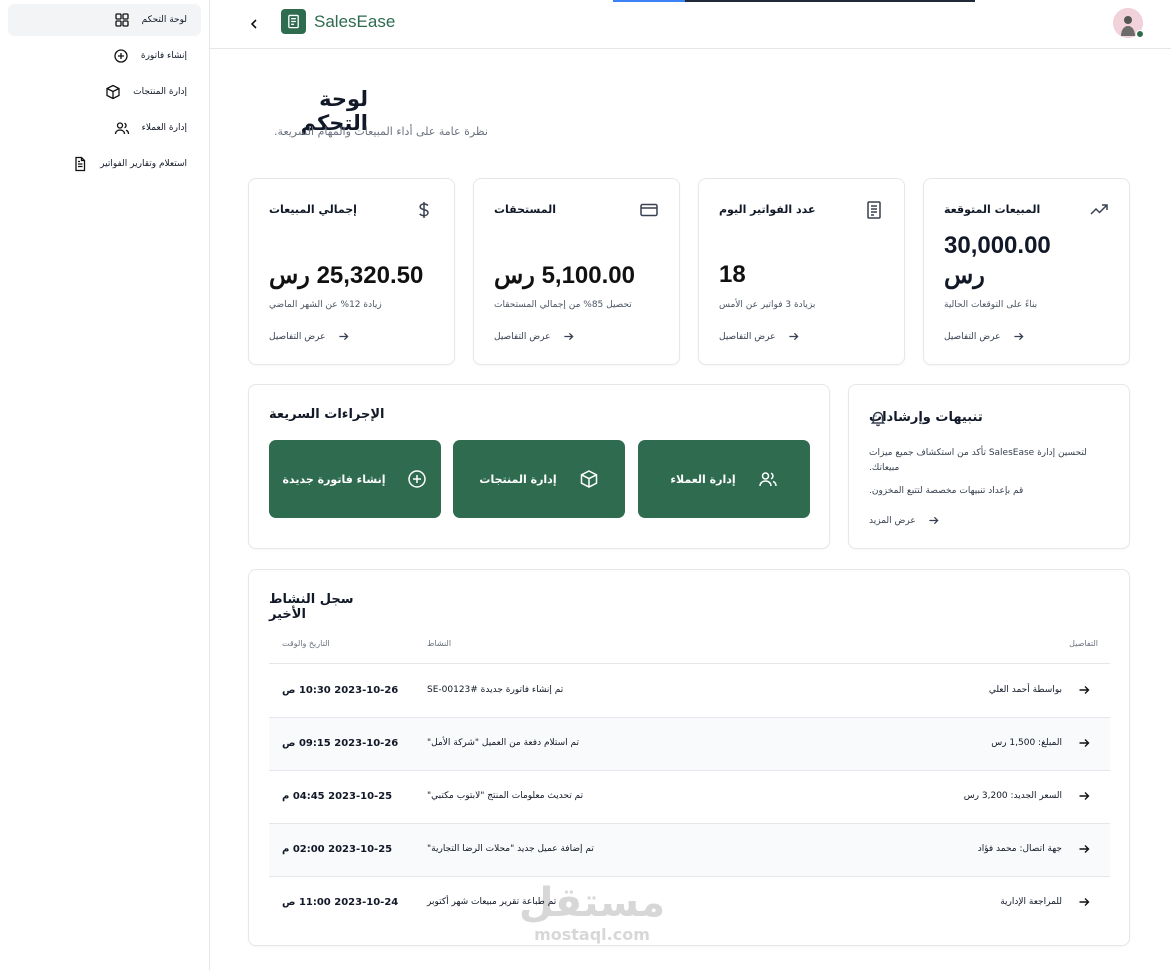 Image resolution: width=1171 pixels, height=970 pixels. I want to click on column-header-date: التاريخ والوقت, so click(306, 643).